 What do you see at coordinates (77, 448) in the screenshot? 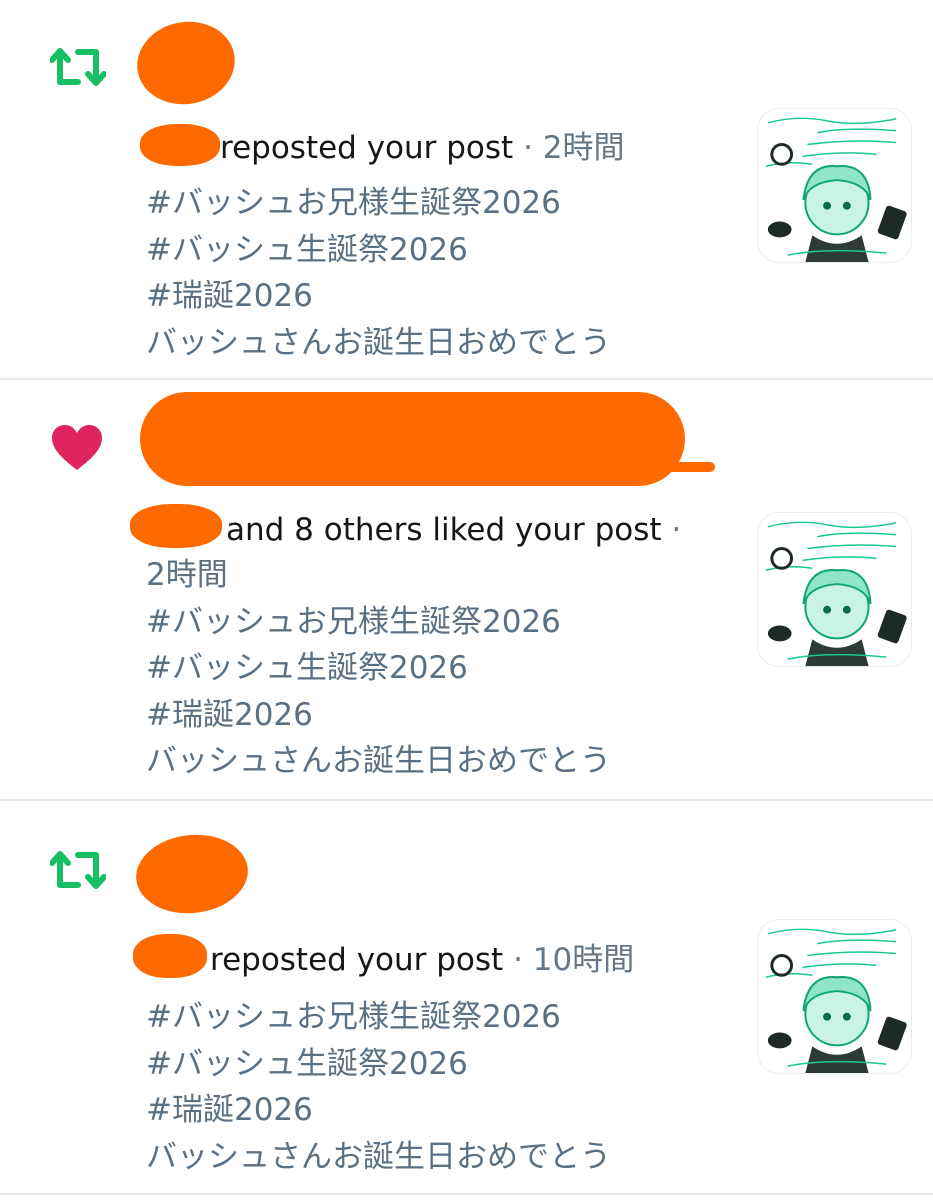
I see `heart-icon` at bounding box center [77, 448].